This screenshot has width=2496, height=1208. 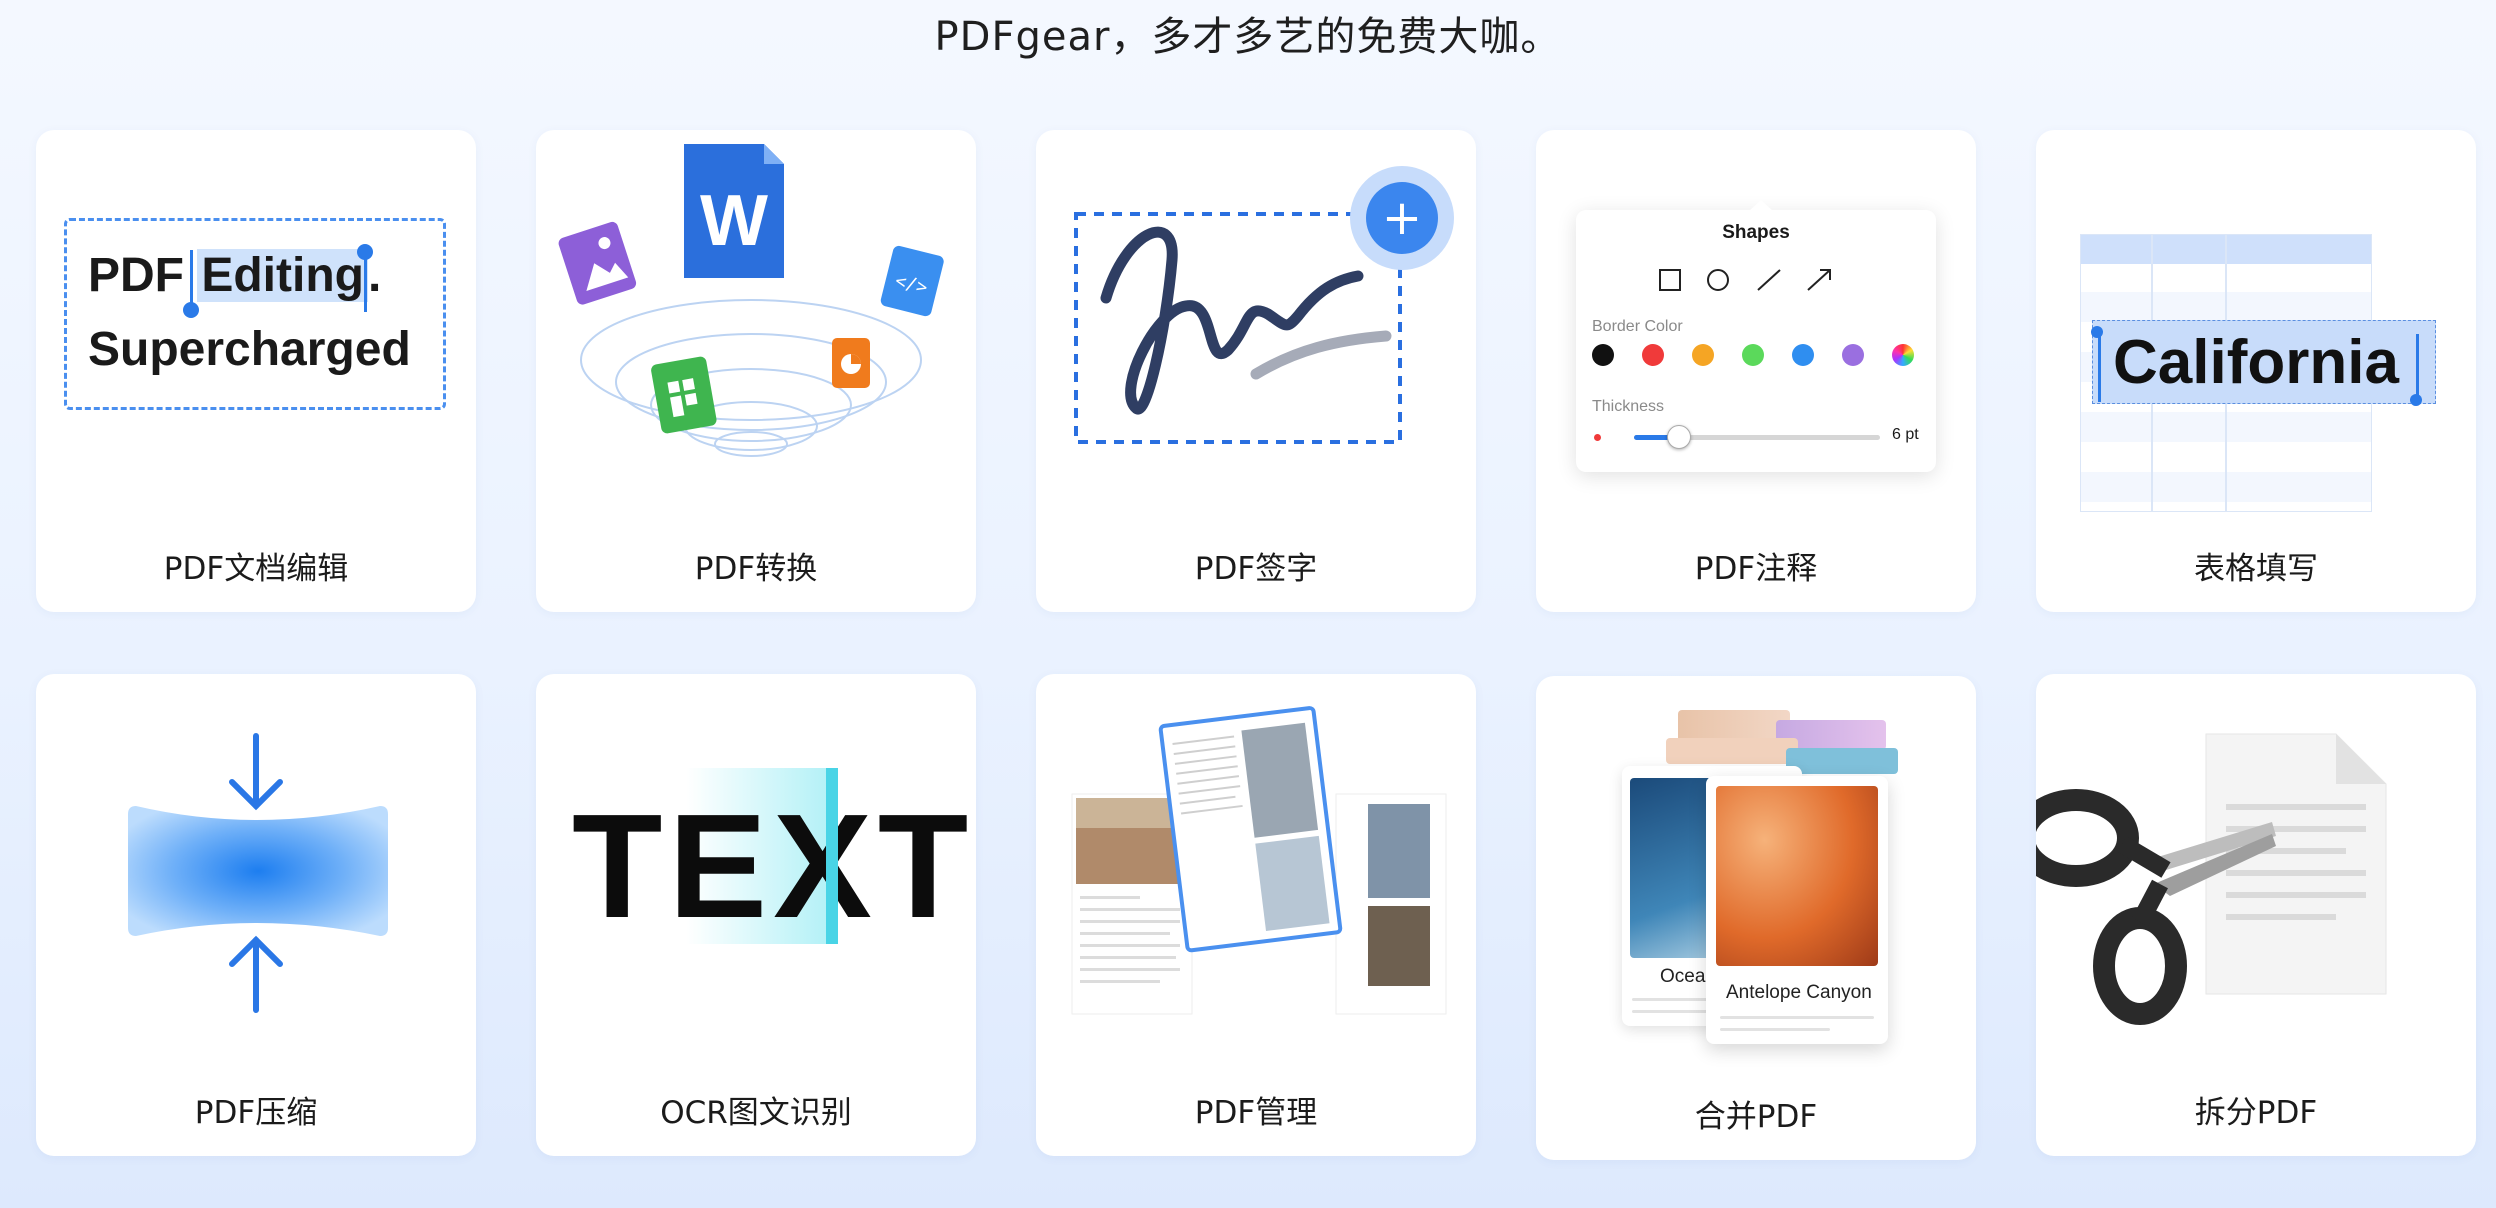 What do you see at coordinates (1745, 280) in the screenshot?
I see `shape-tools` at bounding box center [1745, 280].